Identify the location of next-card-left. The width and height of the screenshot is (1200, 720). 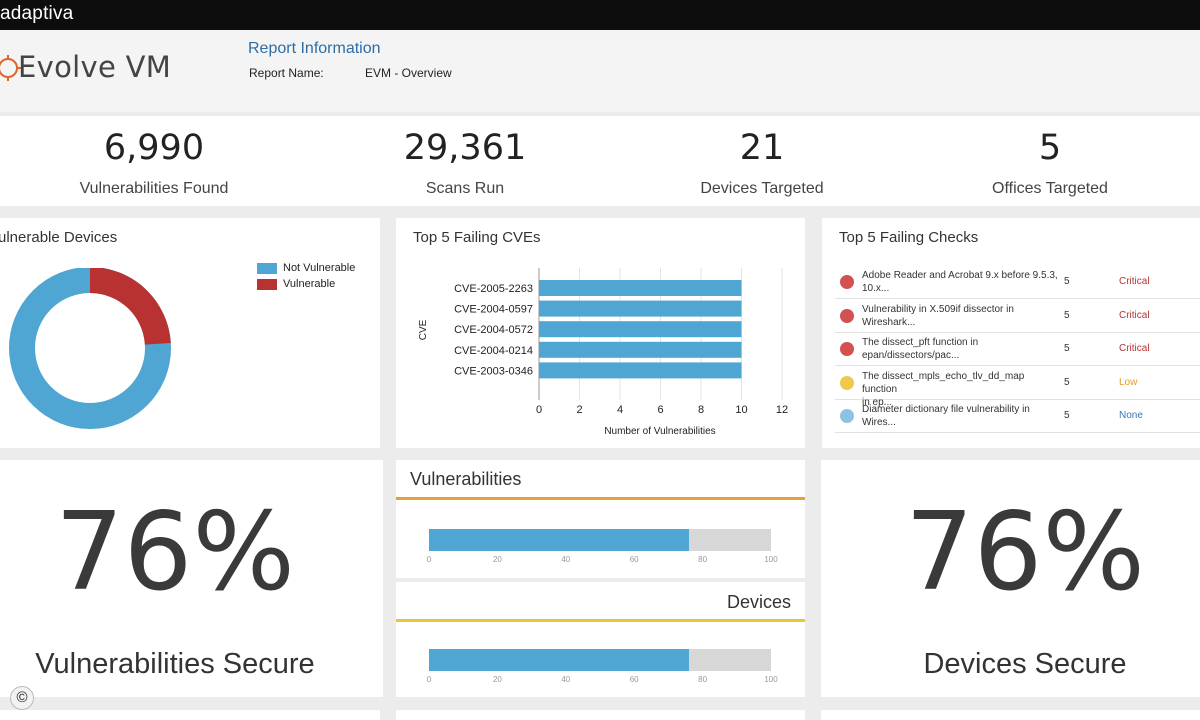
(190, 715).